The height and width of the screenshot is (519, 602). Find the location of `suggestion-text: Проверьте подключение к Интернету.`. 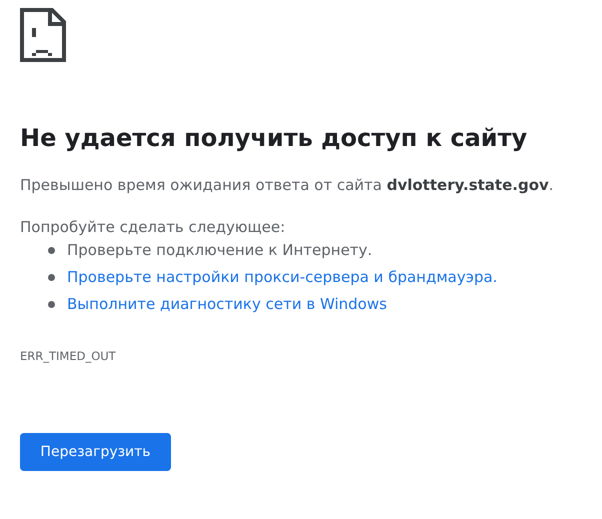

suggestion-text: Проверьте подключение к Интернету. is located at coordinates (219, 250).